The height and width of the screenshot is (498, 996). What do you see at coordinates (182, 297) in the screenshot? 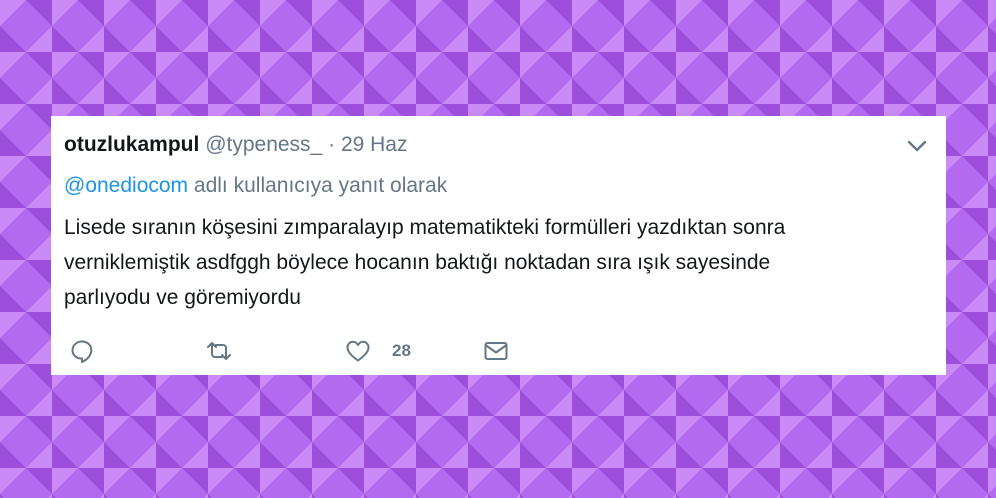
I see `tweet-text-line: parlıyodu ve göremiyordu` at bounding box center [182, 297].